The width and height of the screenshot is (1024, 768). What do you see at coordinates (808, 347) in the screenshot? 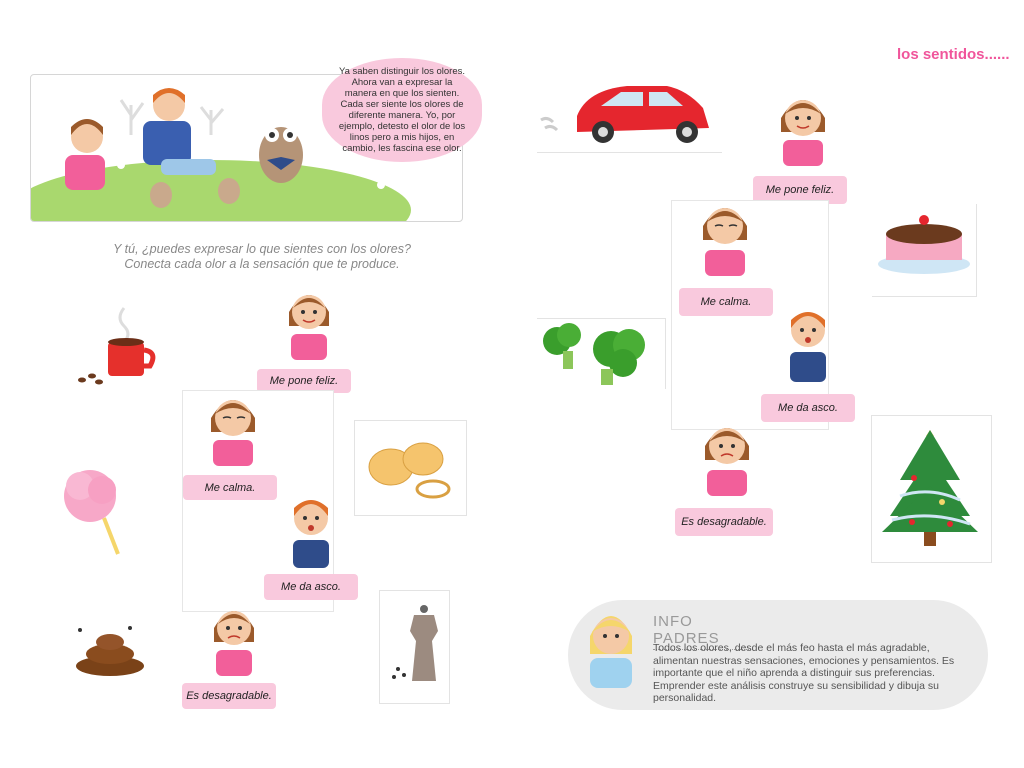
I see `boy-disgust-icon-right` at bounding box center [808, 347].